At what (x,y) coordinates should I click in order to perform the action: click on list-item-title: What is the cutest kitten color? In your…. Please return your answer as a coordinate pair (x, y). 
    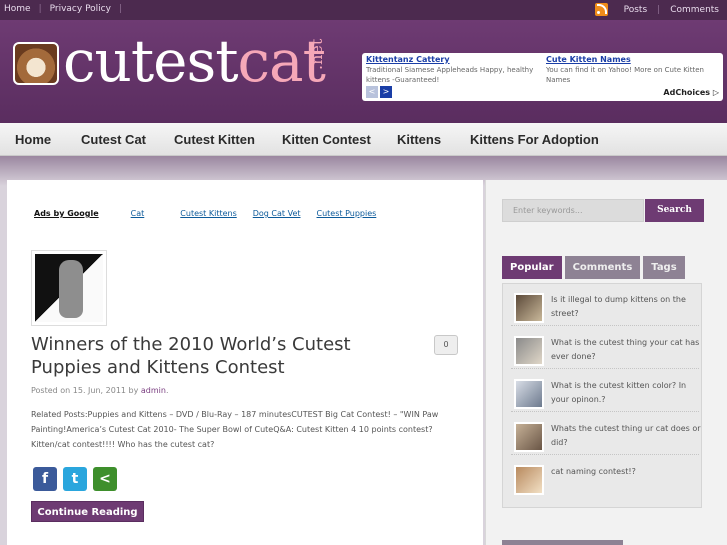
    Looking at the image, I should click on (626, 393).